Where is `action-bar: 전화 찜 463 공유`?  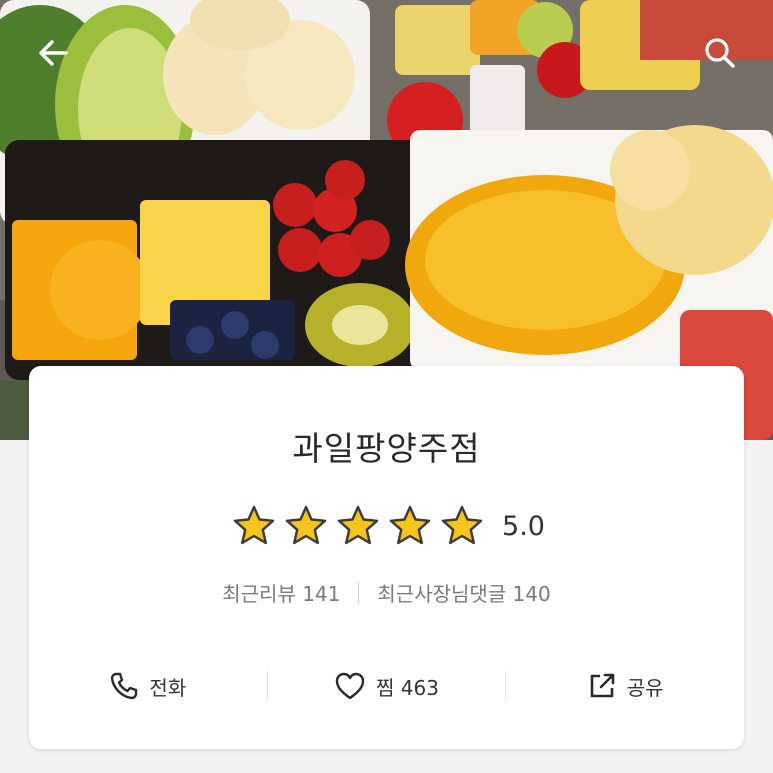 action-bar: 전화 찜 463 공유 is located at coordinates (386, 686).